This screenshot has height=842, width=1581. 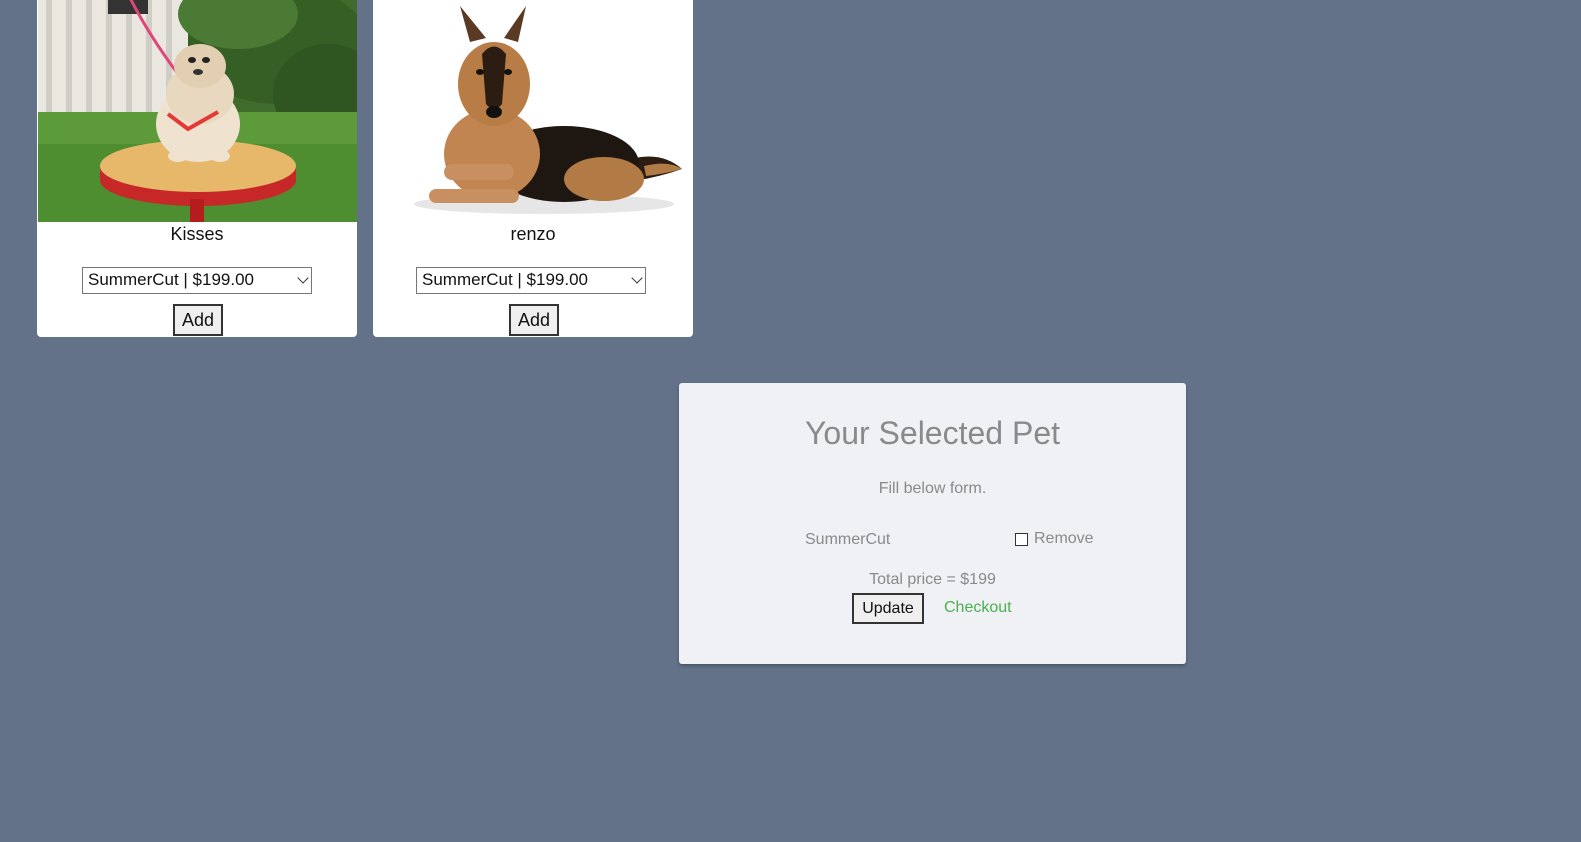 I want to click on remove-label: Remove, so click(x=1064, y=538).